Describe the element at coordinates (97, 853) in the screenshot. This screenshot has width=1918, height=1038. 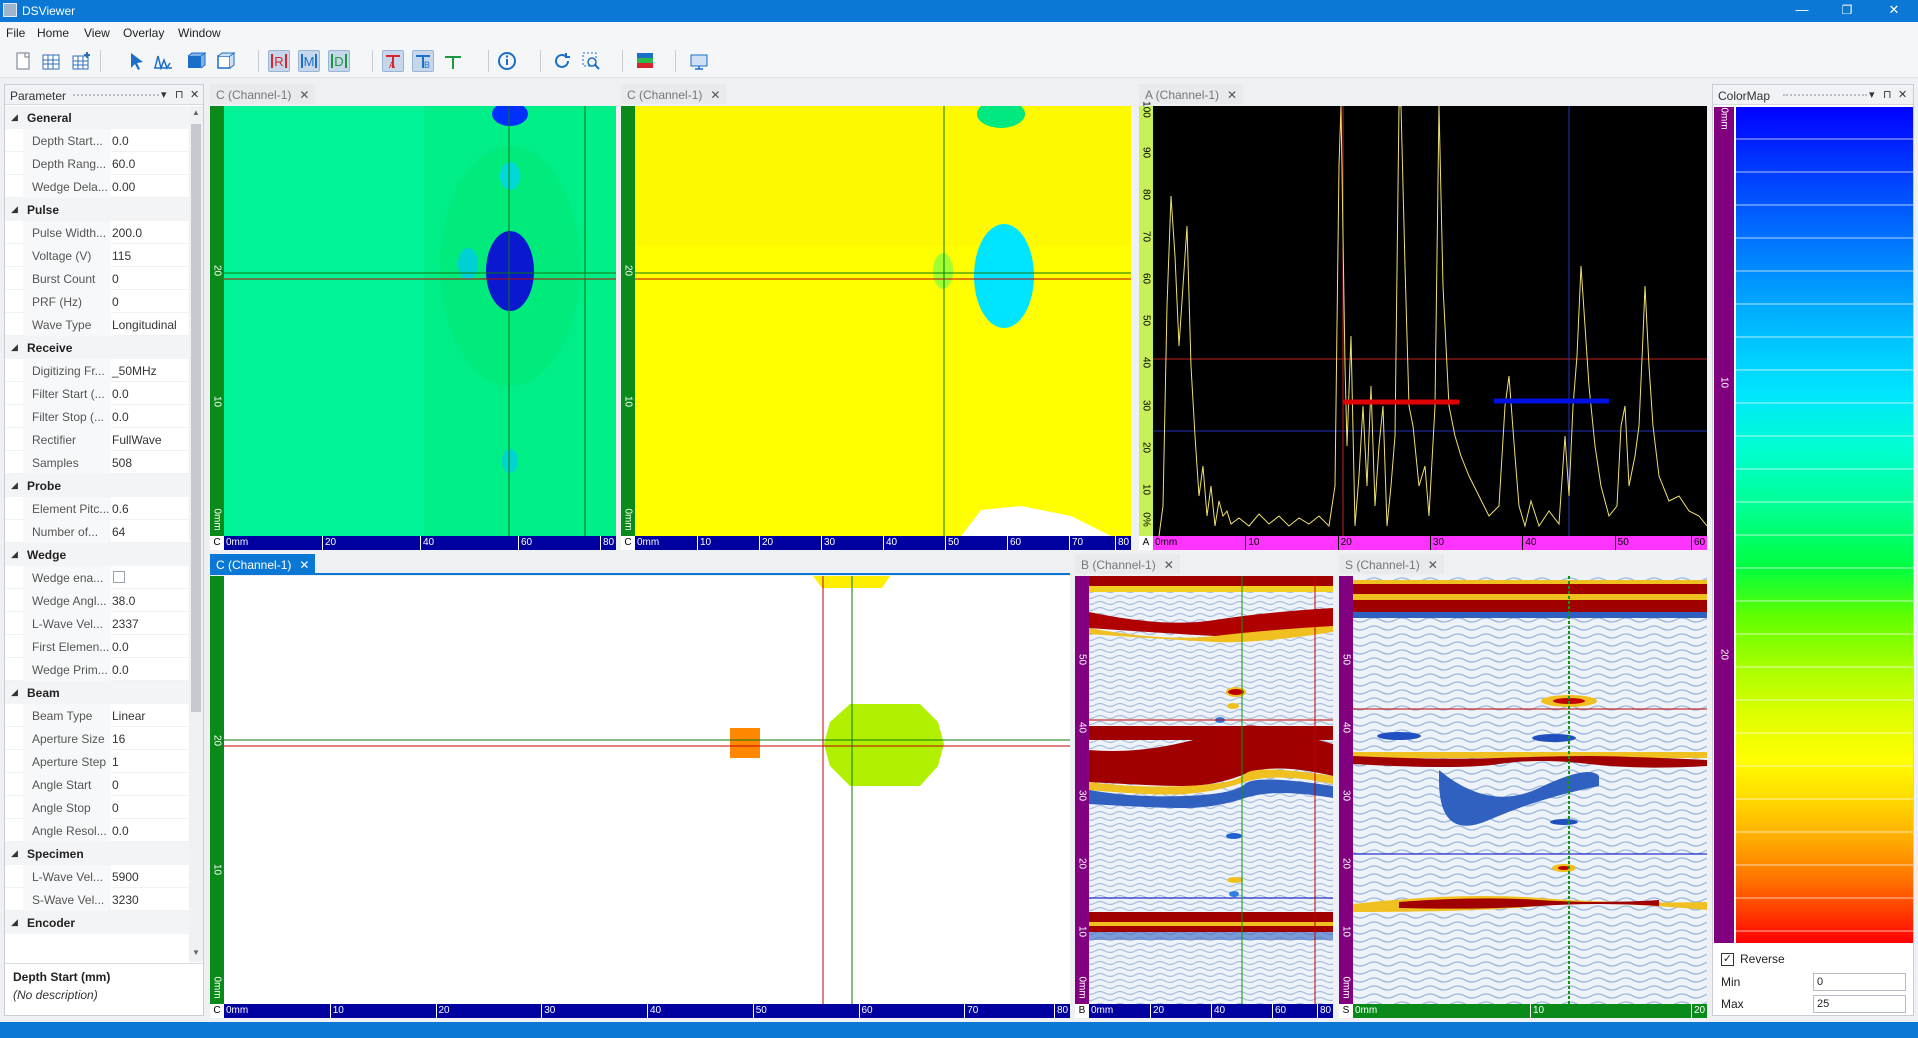
I see `property-group-specimen: ◢ Specimen` at that location.